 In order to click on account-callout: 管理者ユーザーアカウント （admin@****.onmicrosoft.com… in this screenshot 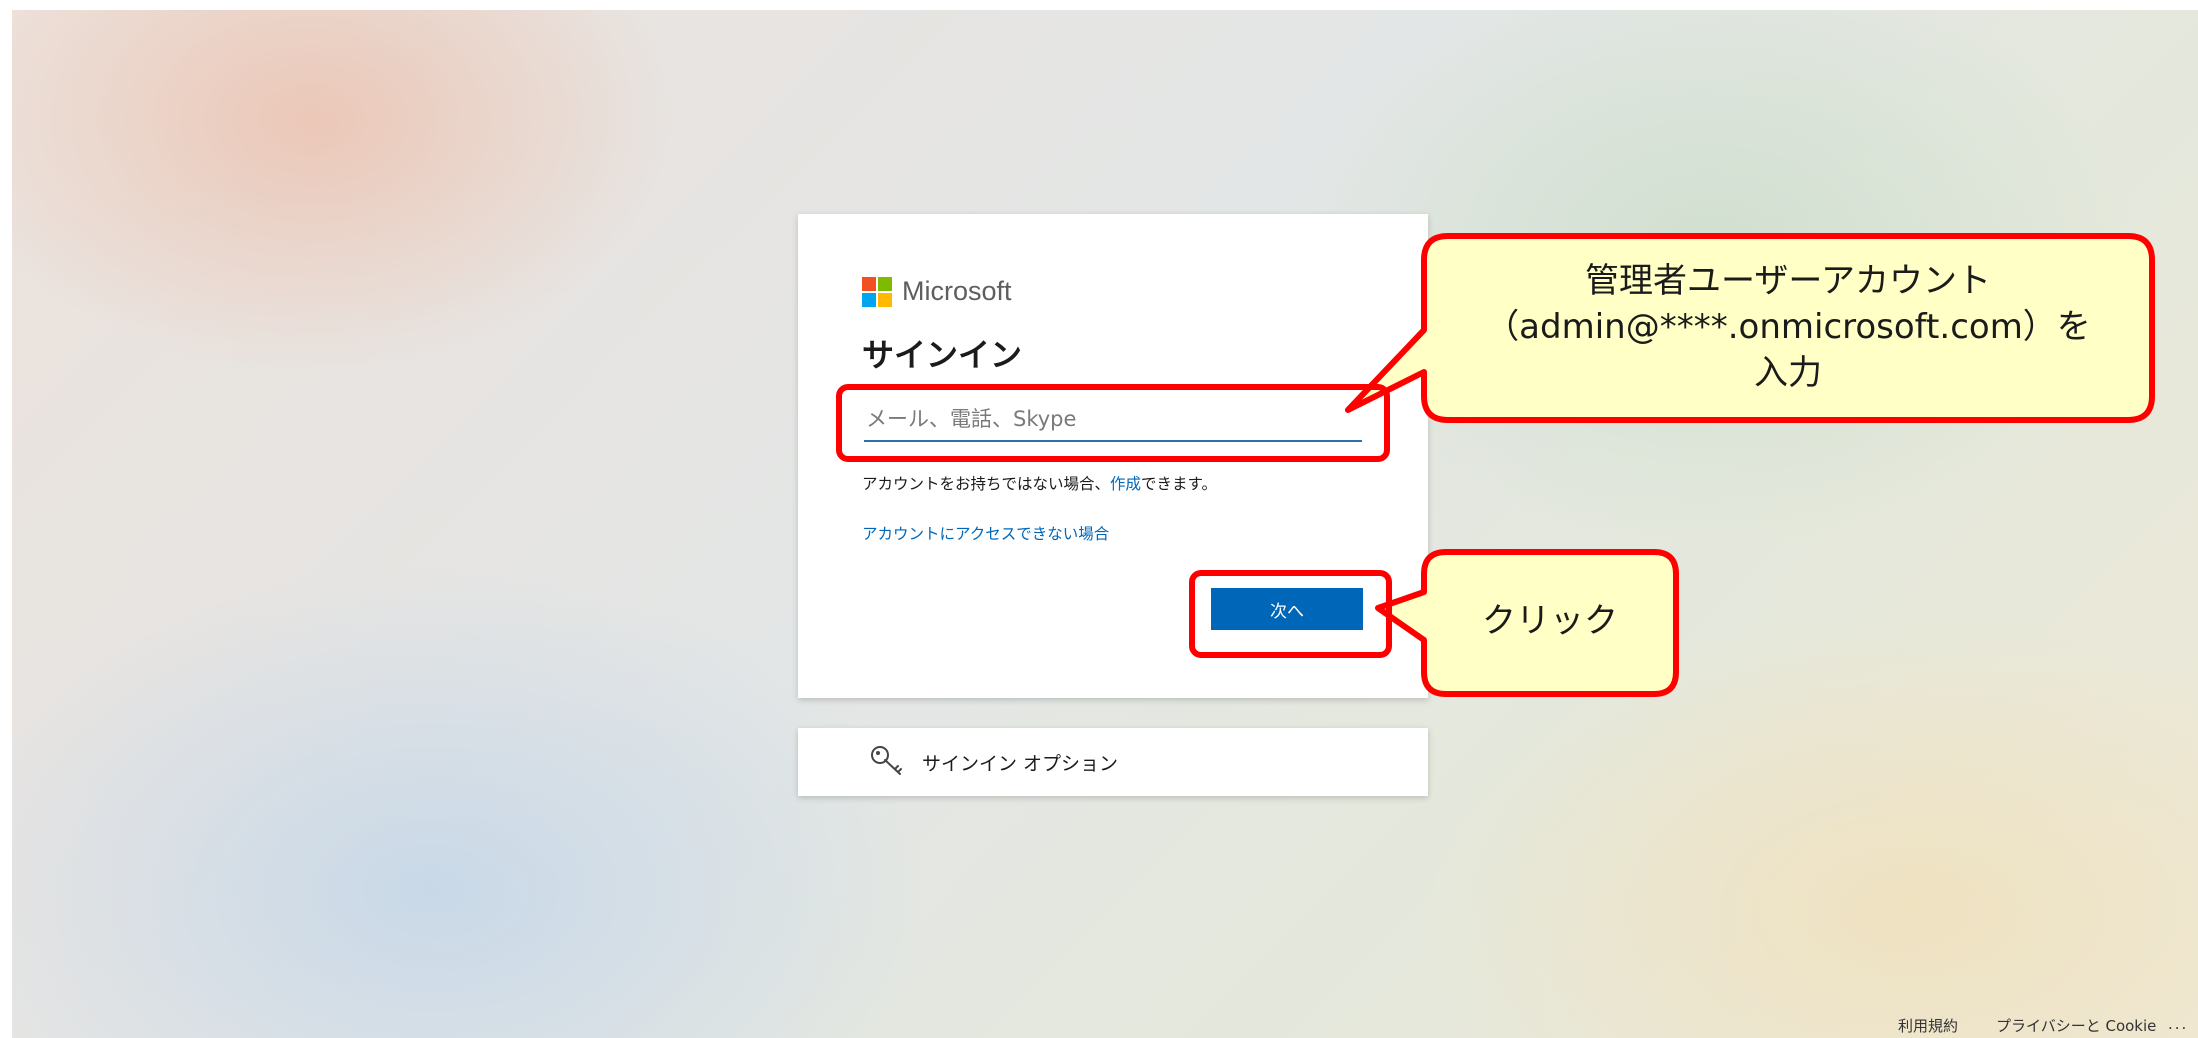, I will do `click(1788, 327)`.